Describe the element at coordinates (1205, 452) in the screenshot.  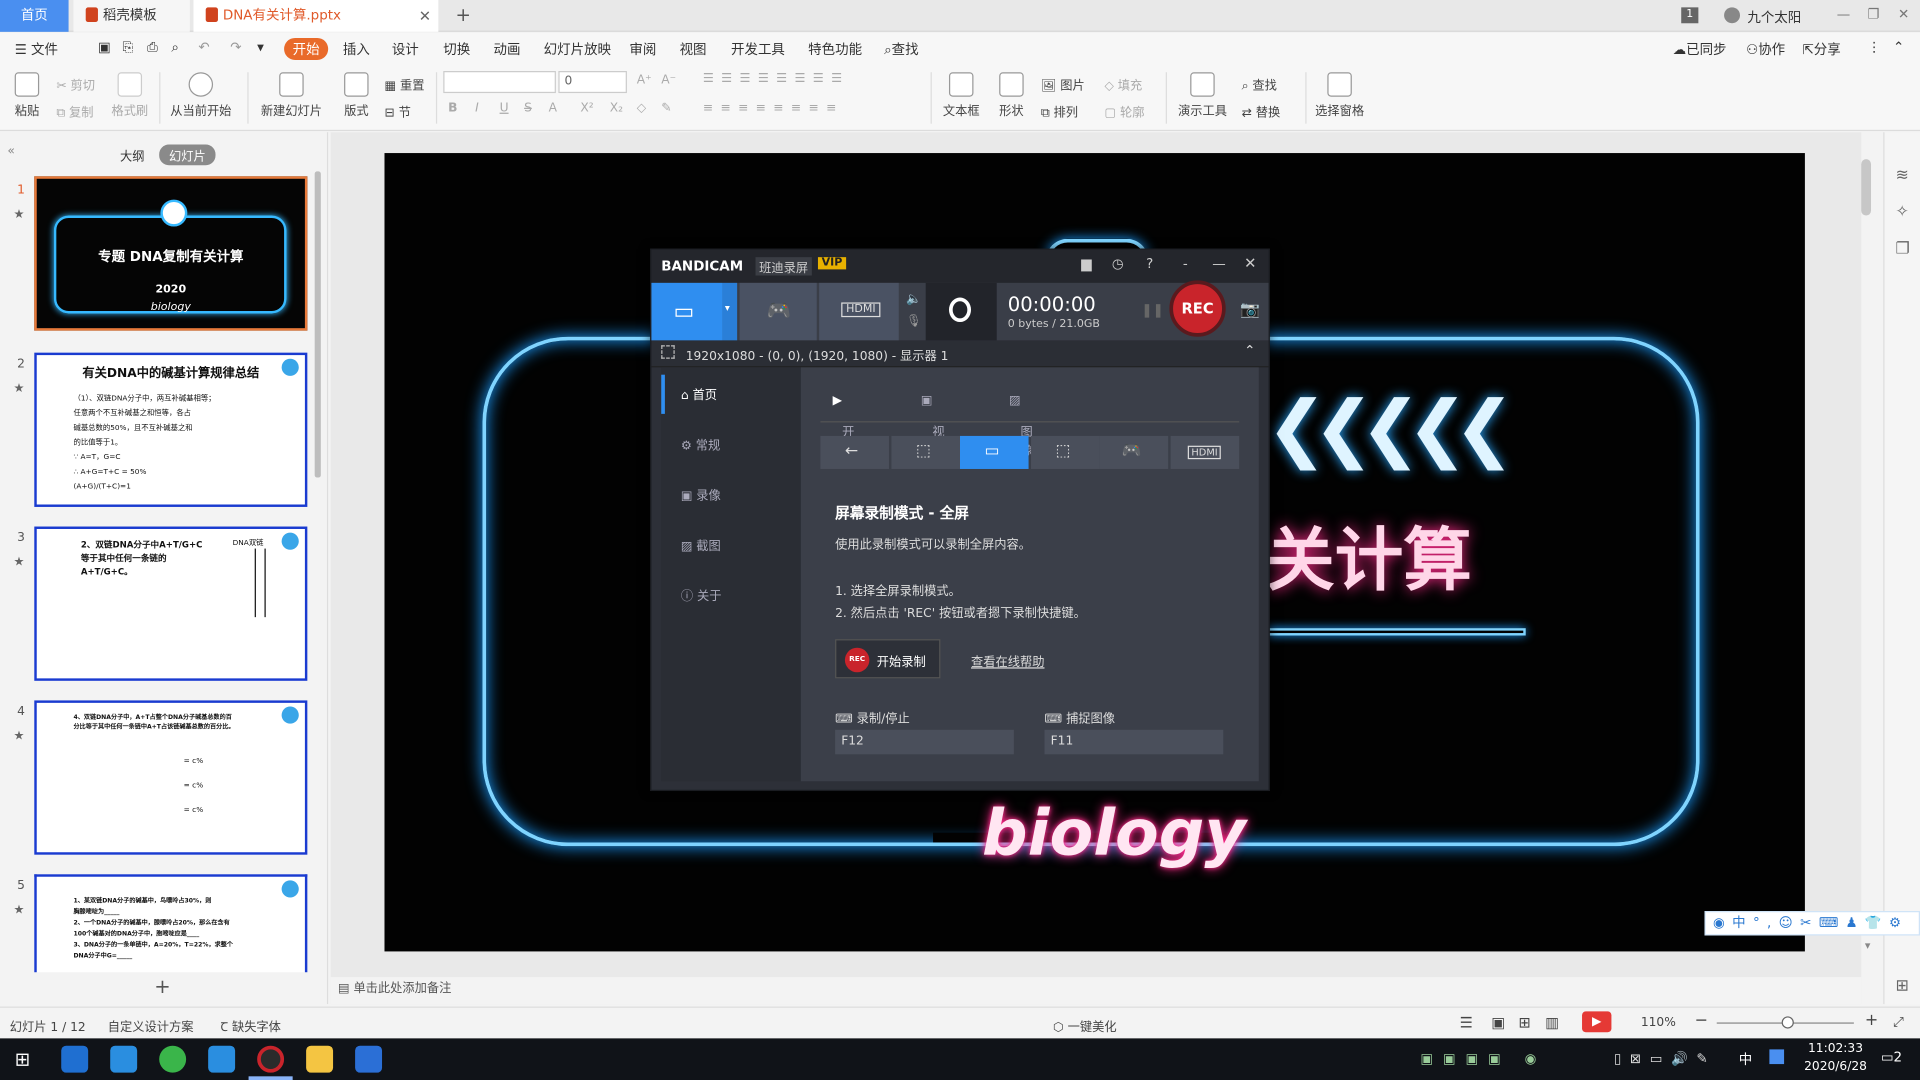
I see `hdmi-mode-tab: HDMI` at that location.